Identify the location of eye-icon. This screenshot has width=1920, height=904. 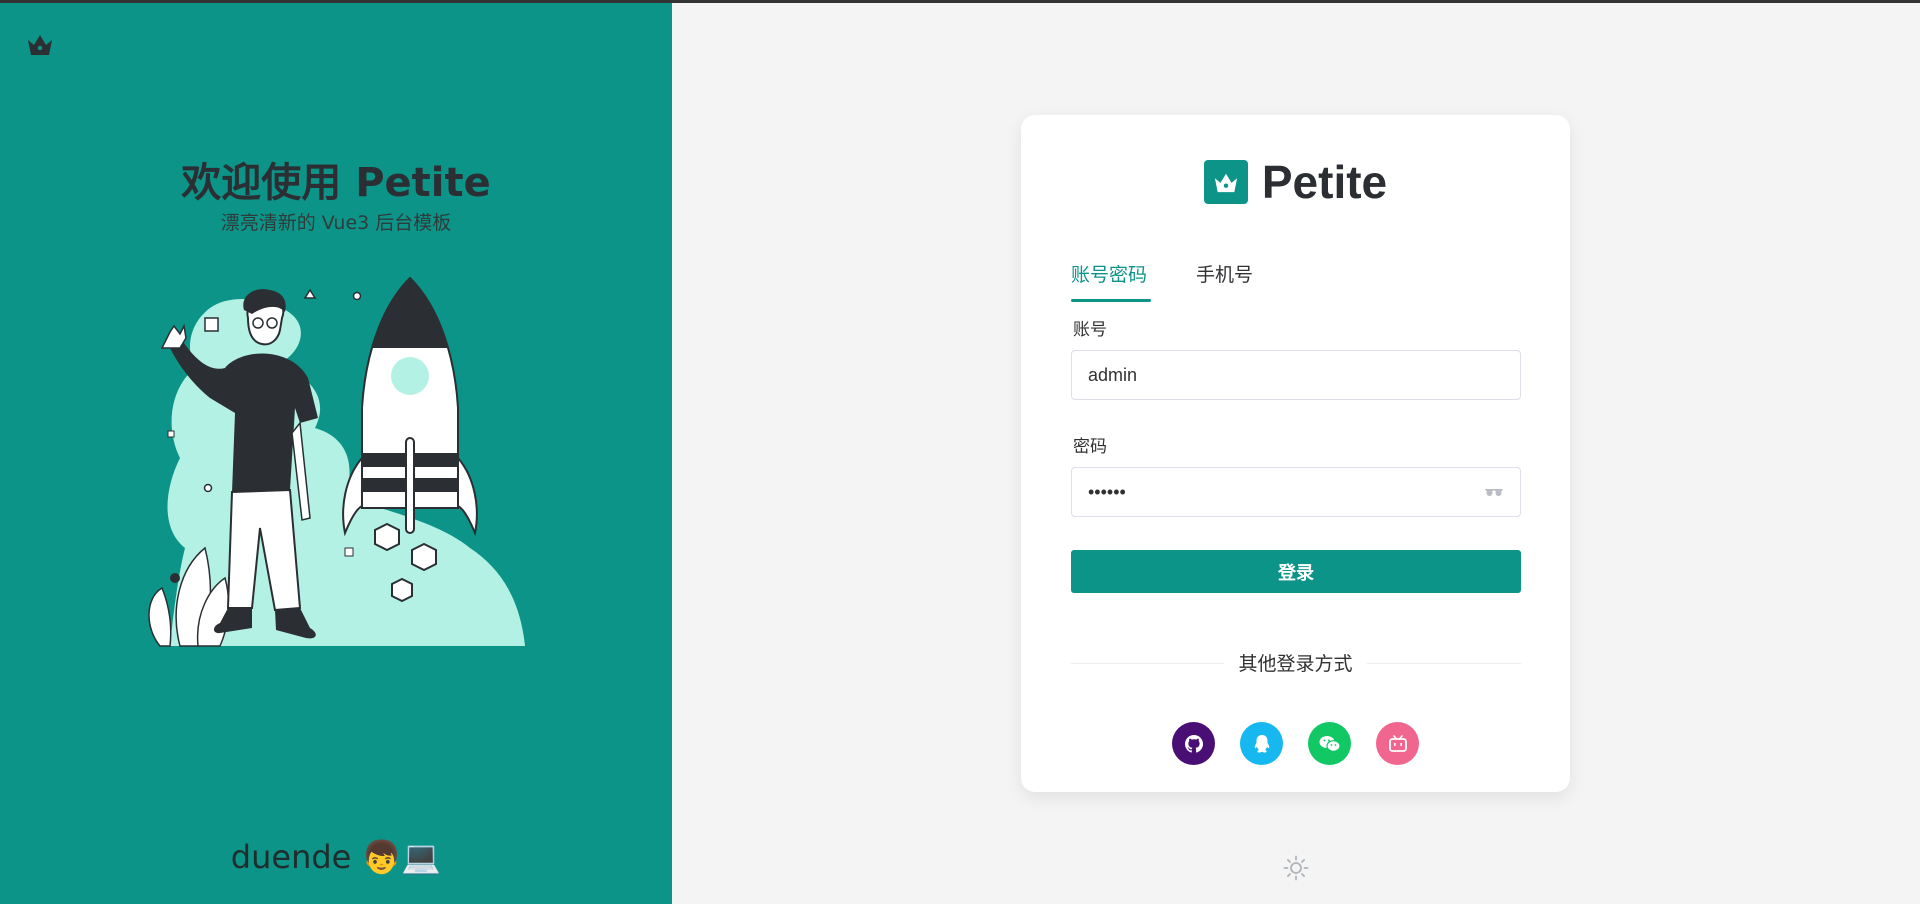
(1494, 492).